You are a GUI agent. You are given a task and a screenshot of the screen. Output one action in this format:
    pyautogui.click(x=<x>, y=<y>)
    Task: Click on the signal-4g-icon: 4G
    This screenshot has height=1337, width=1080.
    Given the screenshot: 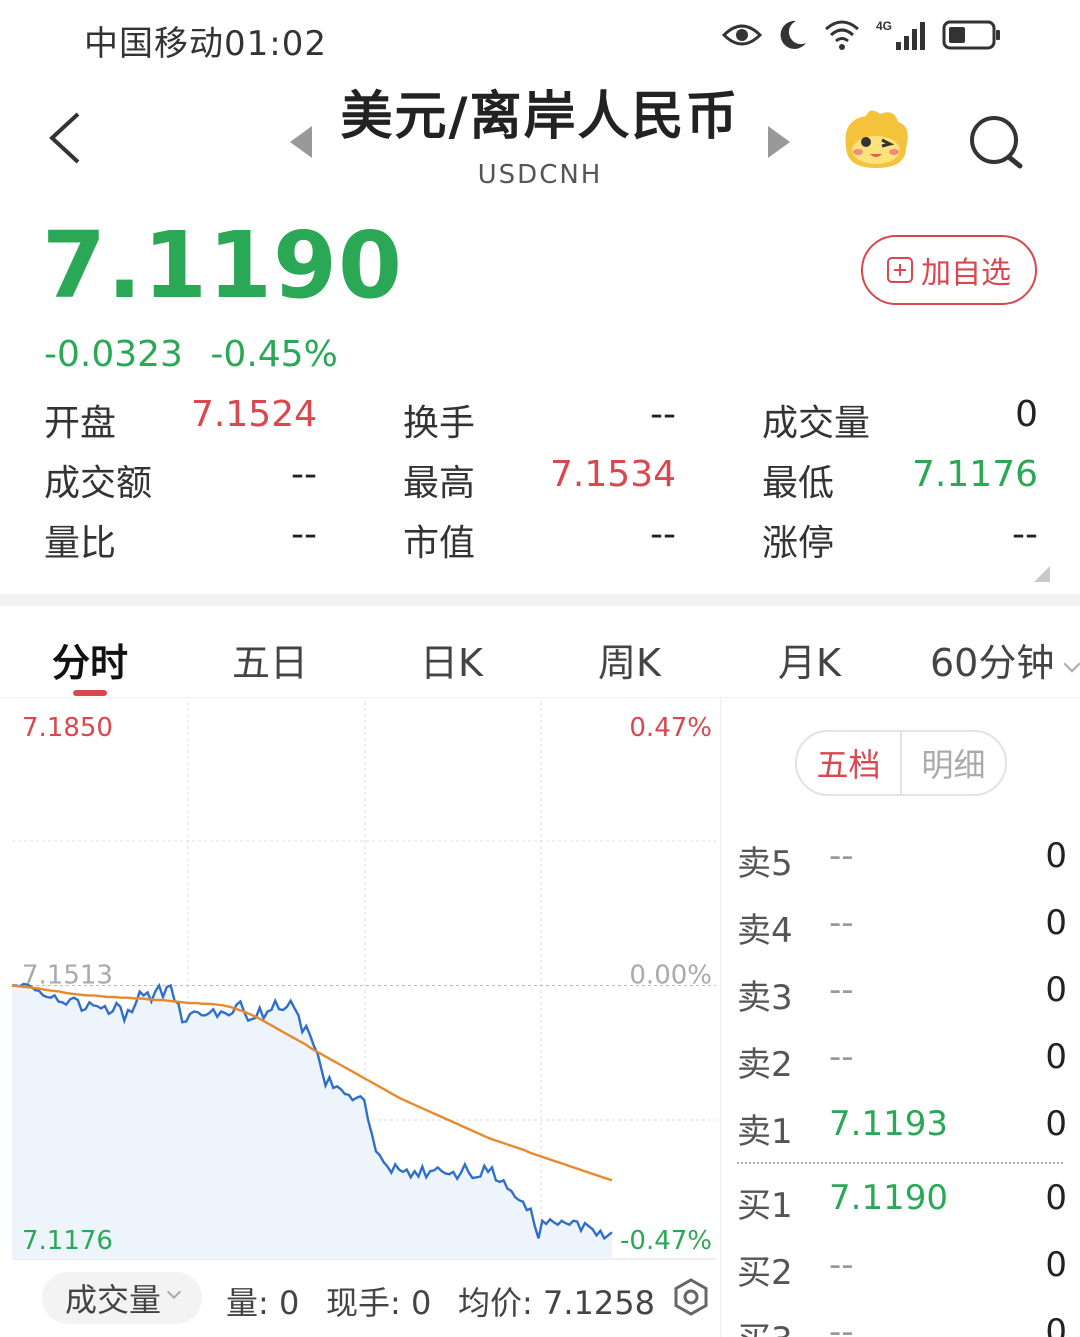 What is the action you would take?
    pyautogui.click(x=901, y=37)
    